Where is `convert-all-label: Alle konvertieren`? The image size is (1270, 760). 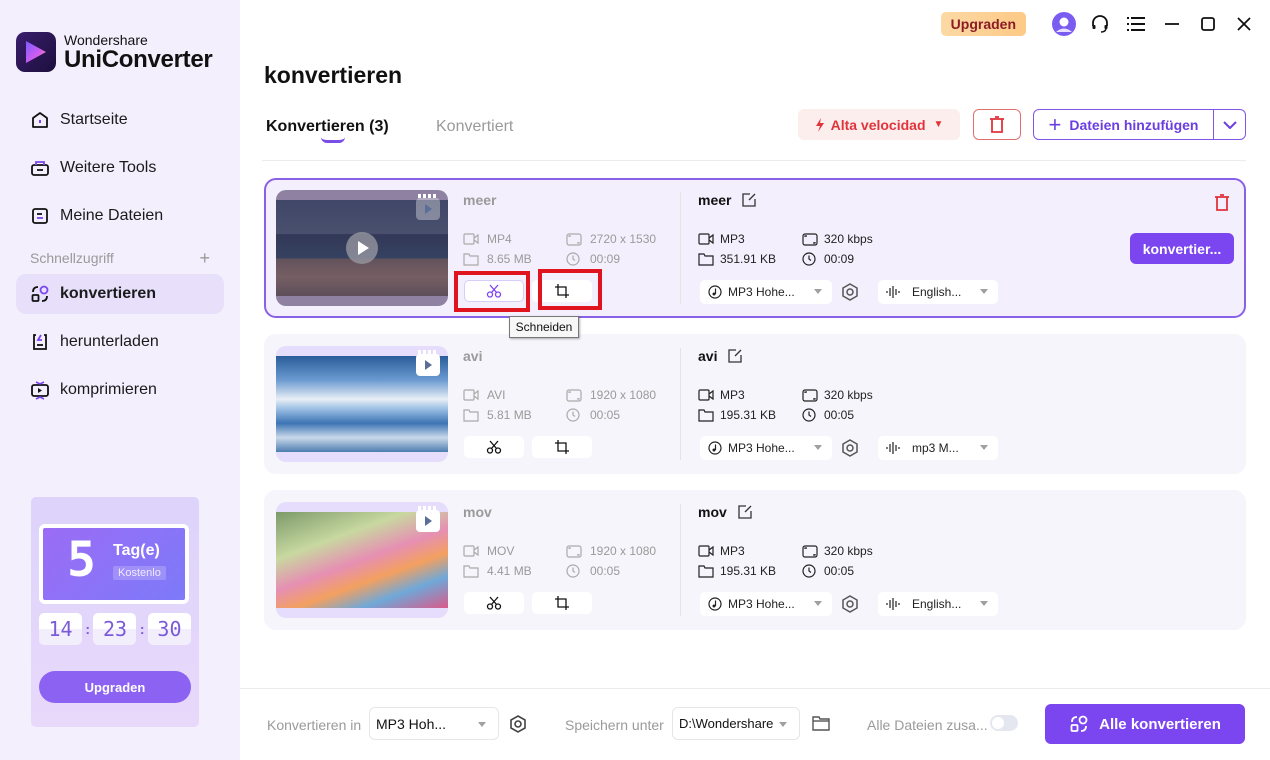
convert-all-label: Alle konvertieren is located at coordinates (1160, 724).